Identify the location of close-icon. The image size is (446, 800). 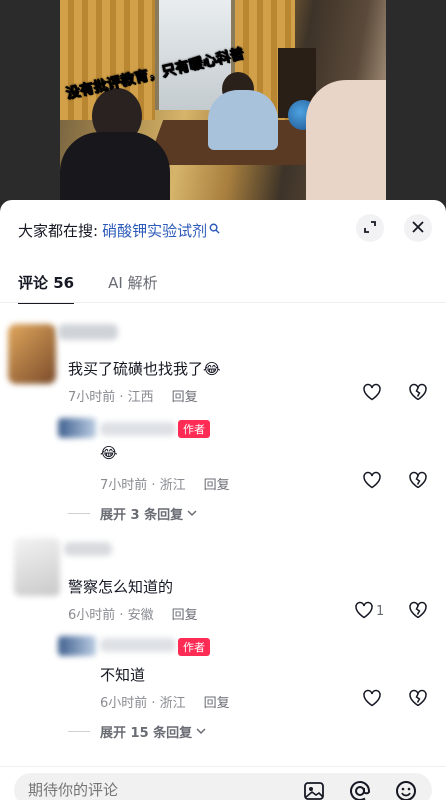
(418, 228).